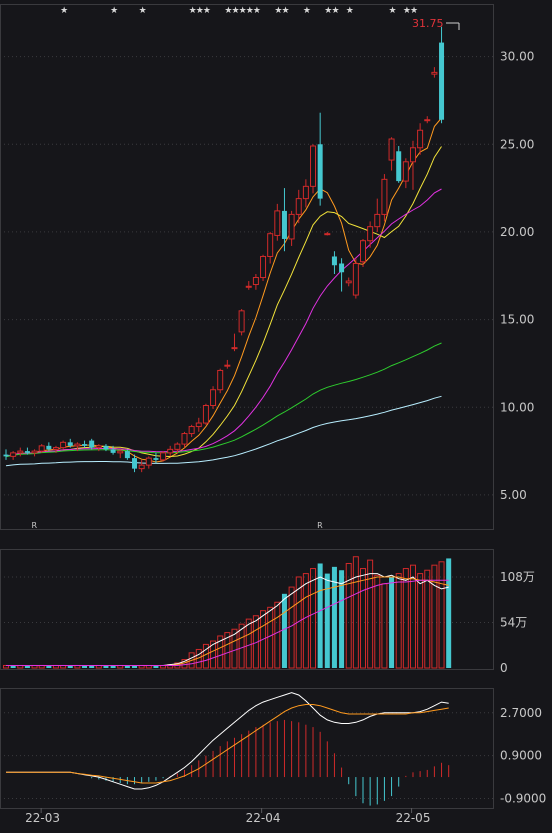  What do you see at coordinates (517, 144) in the screenshot?
I see `price-tick-label: 25.00` at bounding box center [517, 144].